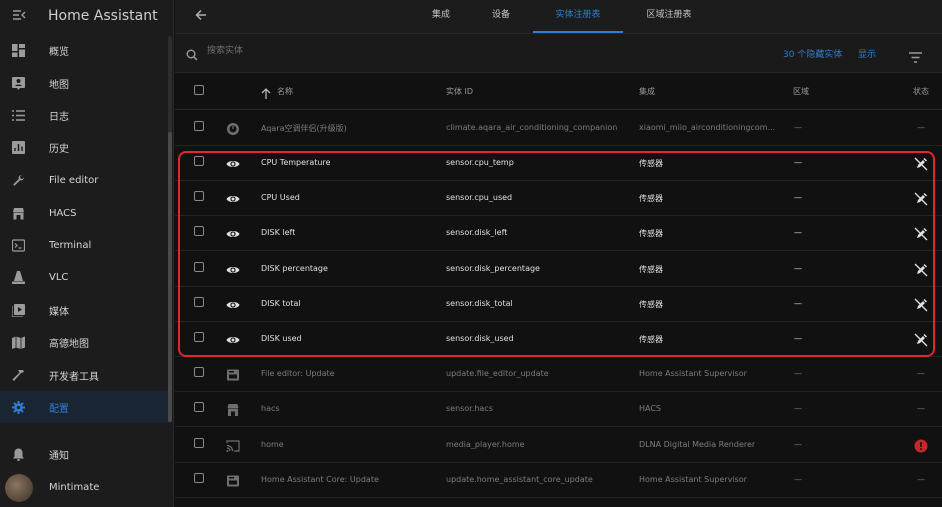 This screenshot has height=507, width=942. Describe the element at coordinates (558, 409) in the screenshot. I see `table-row: hacs sensor.hacs HACS — —` at that location.